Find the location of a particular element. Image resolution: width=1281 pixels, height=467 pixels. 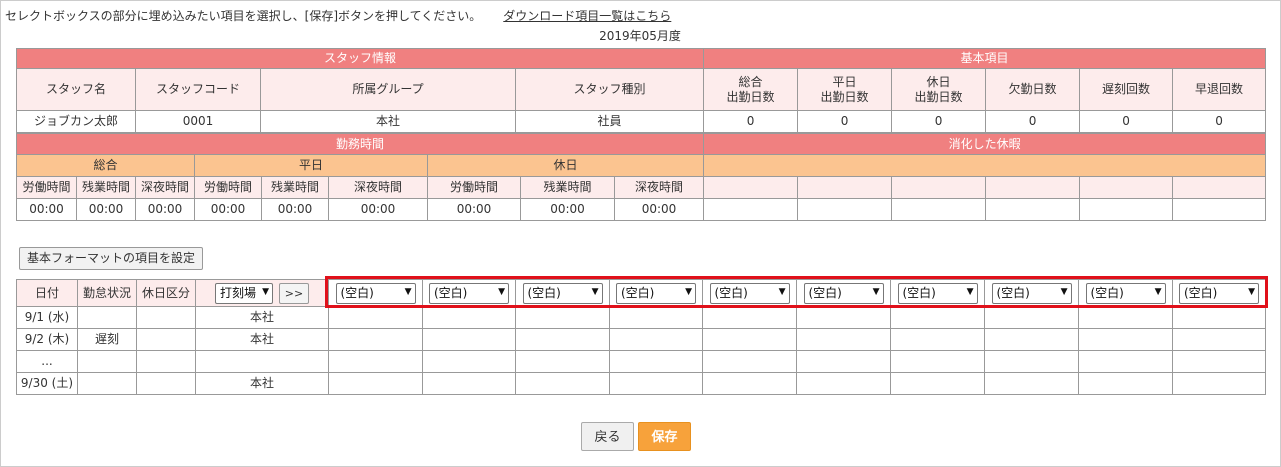

stamp-place-select: 打刻場 ▼ is located at coordinates (244, 293).